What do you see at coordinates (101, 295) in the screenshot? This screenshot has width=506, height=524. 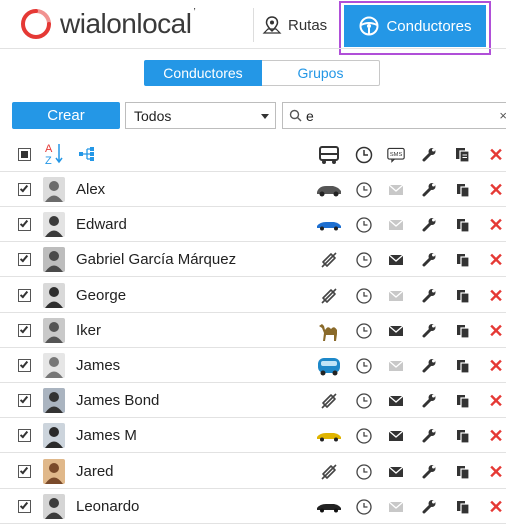 I see `driver-name: George` at bounding box center [101, 295].